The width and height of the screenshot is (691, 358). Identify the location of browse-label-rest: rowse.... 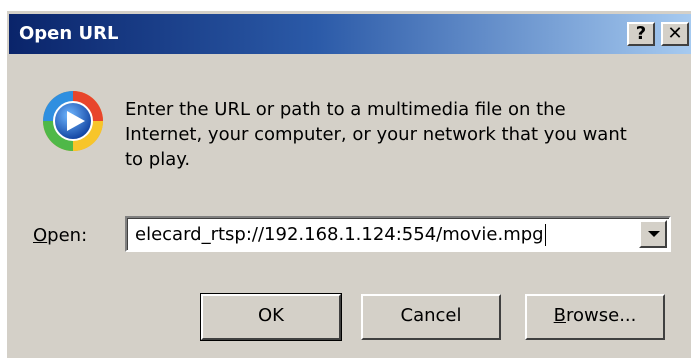
(601, 315).